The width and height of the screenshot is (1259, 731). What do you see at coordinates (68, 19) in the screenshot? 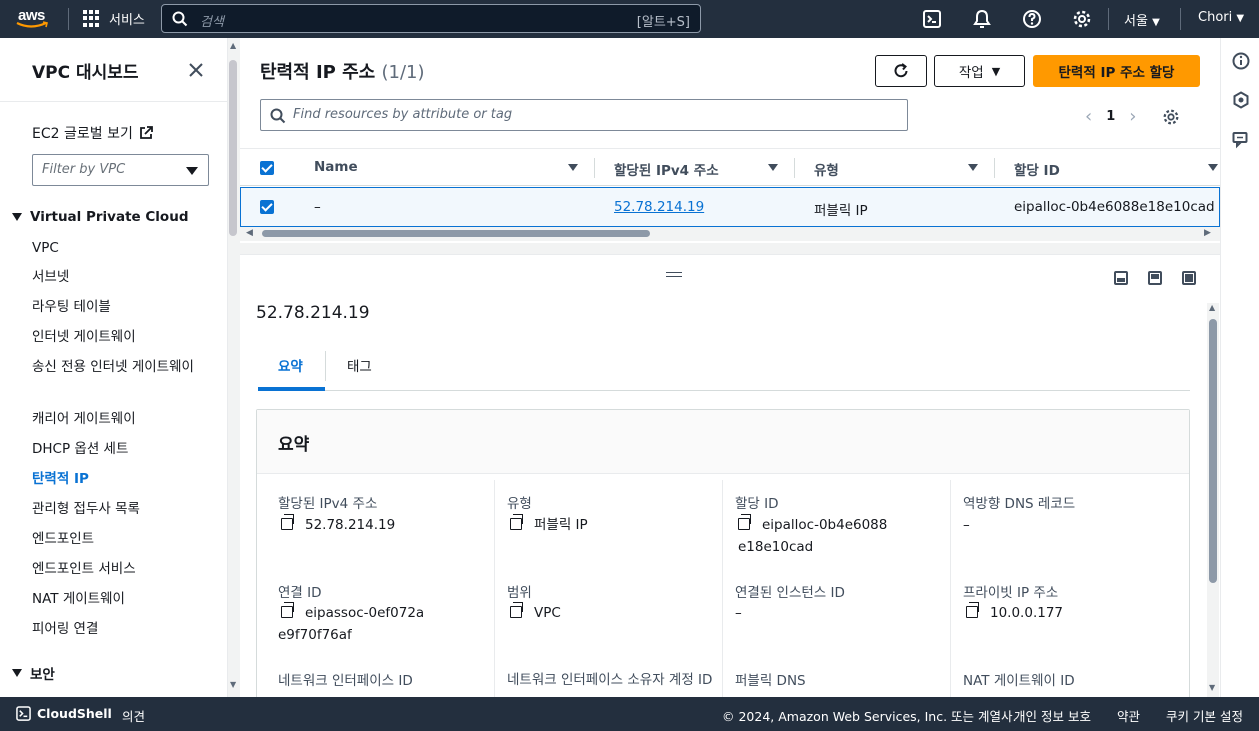
I see `nav-divider` at bounding box center [68, 19].